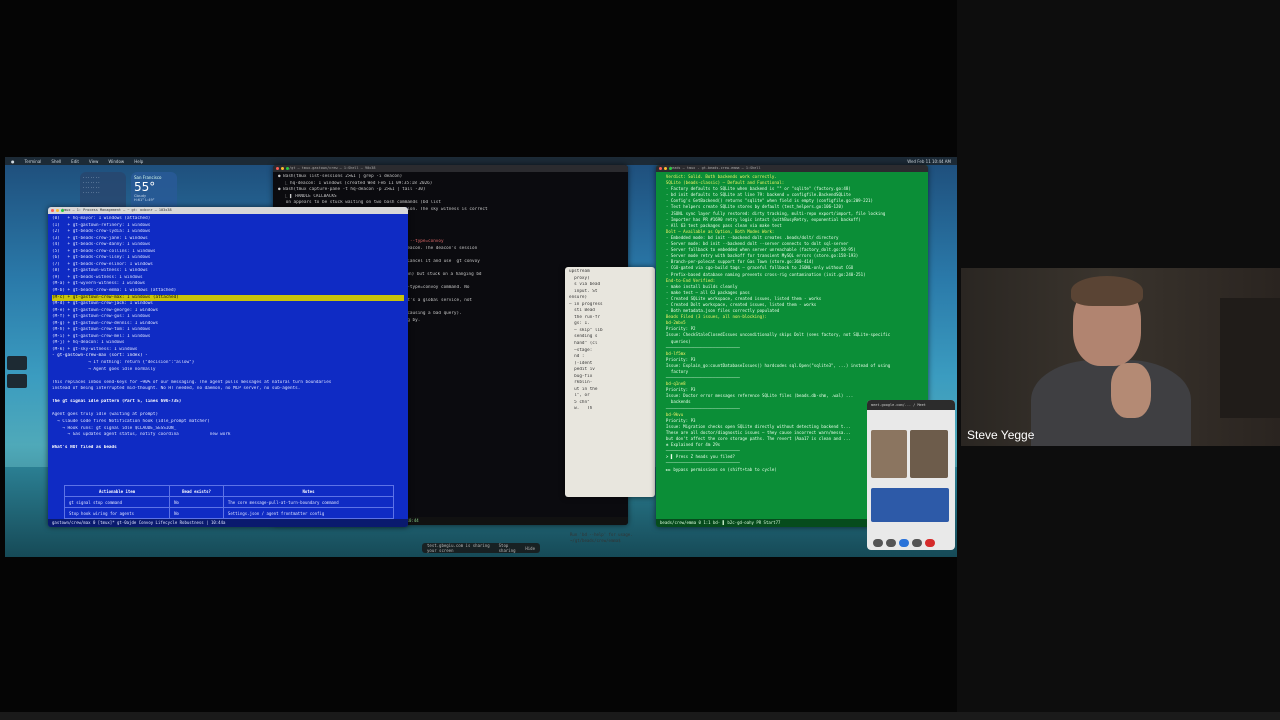 Image resolution: width=1280 pixels, height=720 pixels. I want to click on table-cell: Settings.json / agent frontmatter config, so click(308, 513).